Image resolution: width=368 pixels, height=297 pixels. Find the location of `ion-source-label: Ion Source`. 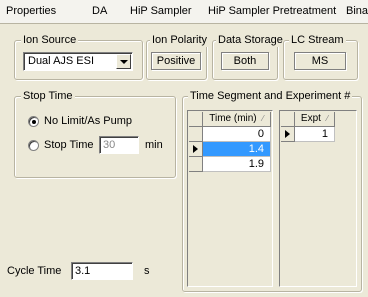

ion-source-label: Ion Source is located at coordinates (50, 40).